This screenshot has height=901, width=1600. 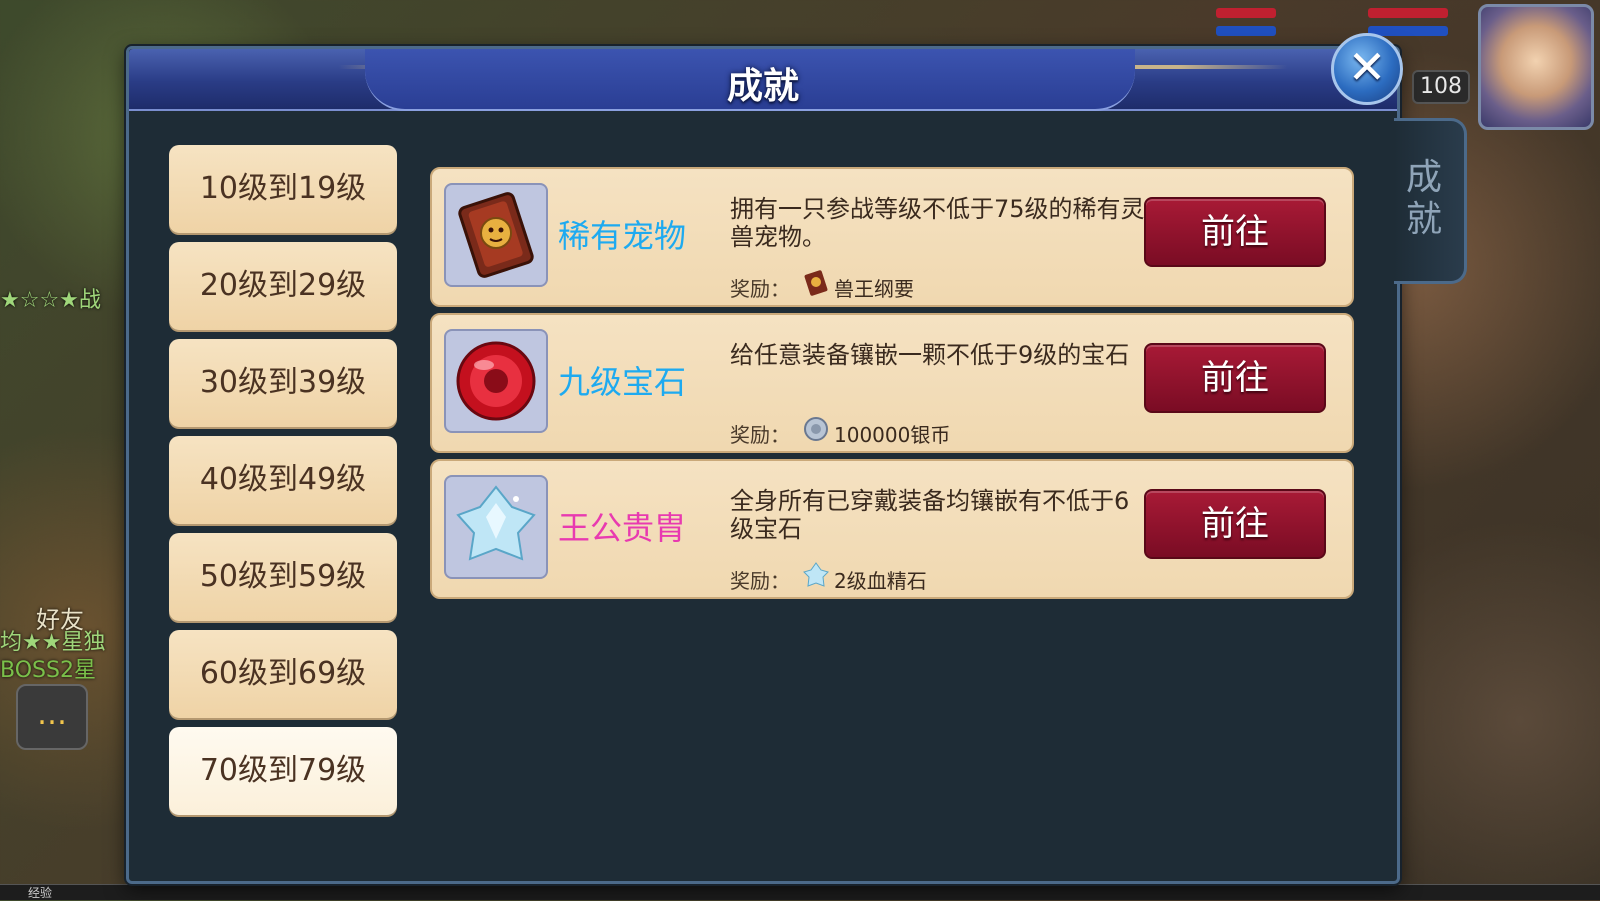 What do you see at coordinates (496, 527) in the screenshot?
I see `blood-crystal-icon` at bounding box center [496, 527].